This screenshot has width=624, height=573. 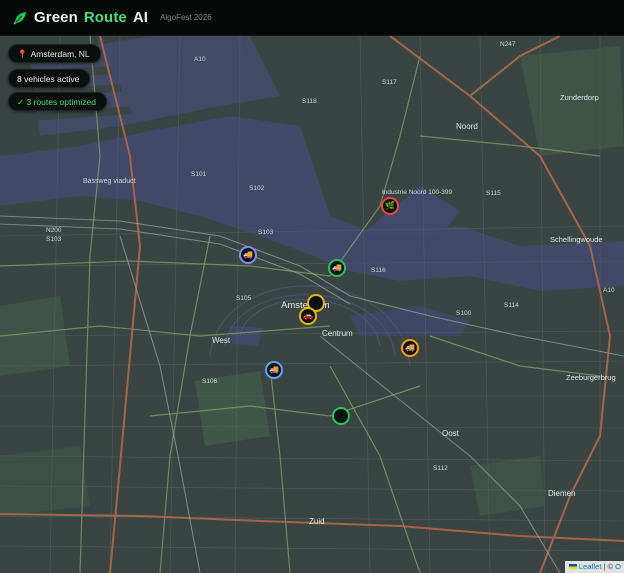 What do you see at coordinates (464, 313) in the screenshot?
I see `road-shield: S100` at bounding box center [464, 313].